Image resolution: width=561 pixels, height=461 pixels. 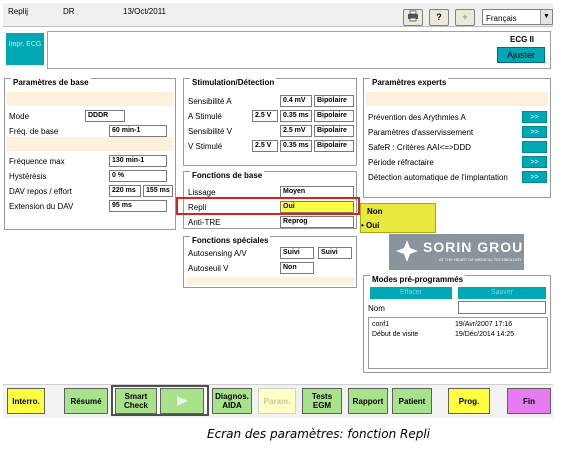 What do you see at coordinates (478, 247) in the screenshot?
I see `logo-name: SORIN GROUP` at bounding box center [478, 247].